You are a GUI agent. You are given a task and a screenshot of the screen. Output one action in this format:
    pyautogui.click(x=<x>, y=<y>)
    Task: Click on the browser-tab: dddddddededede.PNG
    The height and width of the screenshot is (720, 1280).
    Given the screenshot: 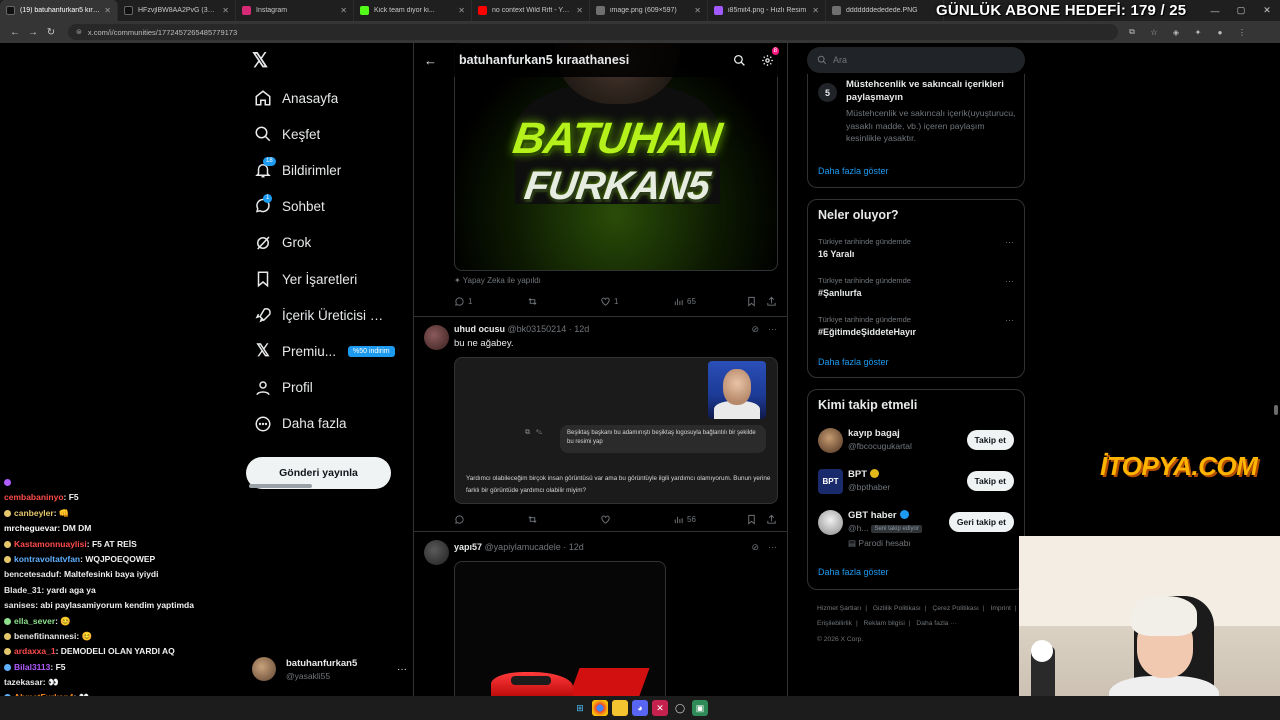 What is the action you would take?
    pyautogui.click(x=885, y=10)
    